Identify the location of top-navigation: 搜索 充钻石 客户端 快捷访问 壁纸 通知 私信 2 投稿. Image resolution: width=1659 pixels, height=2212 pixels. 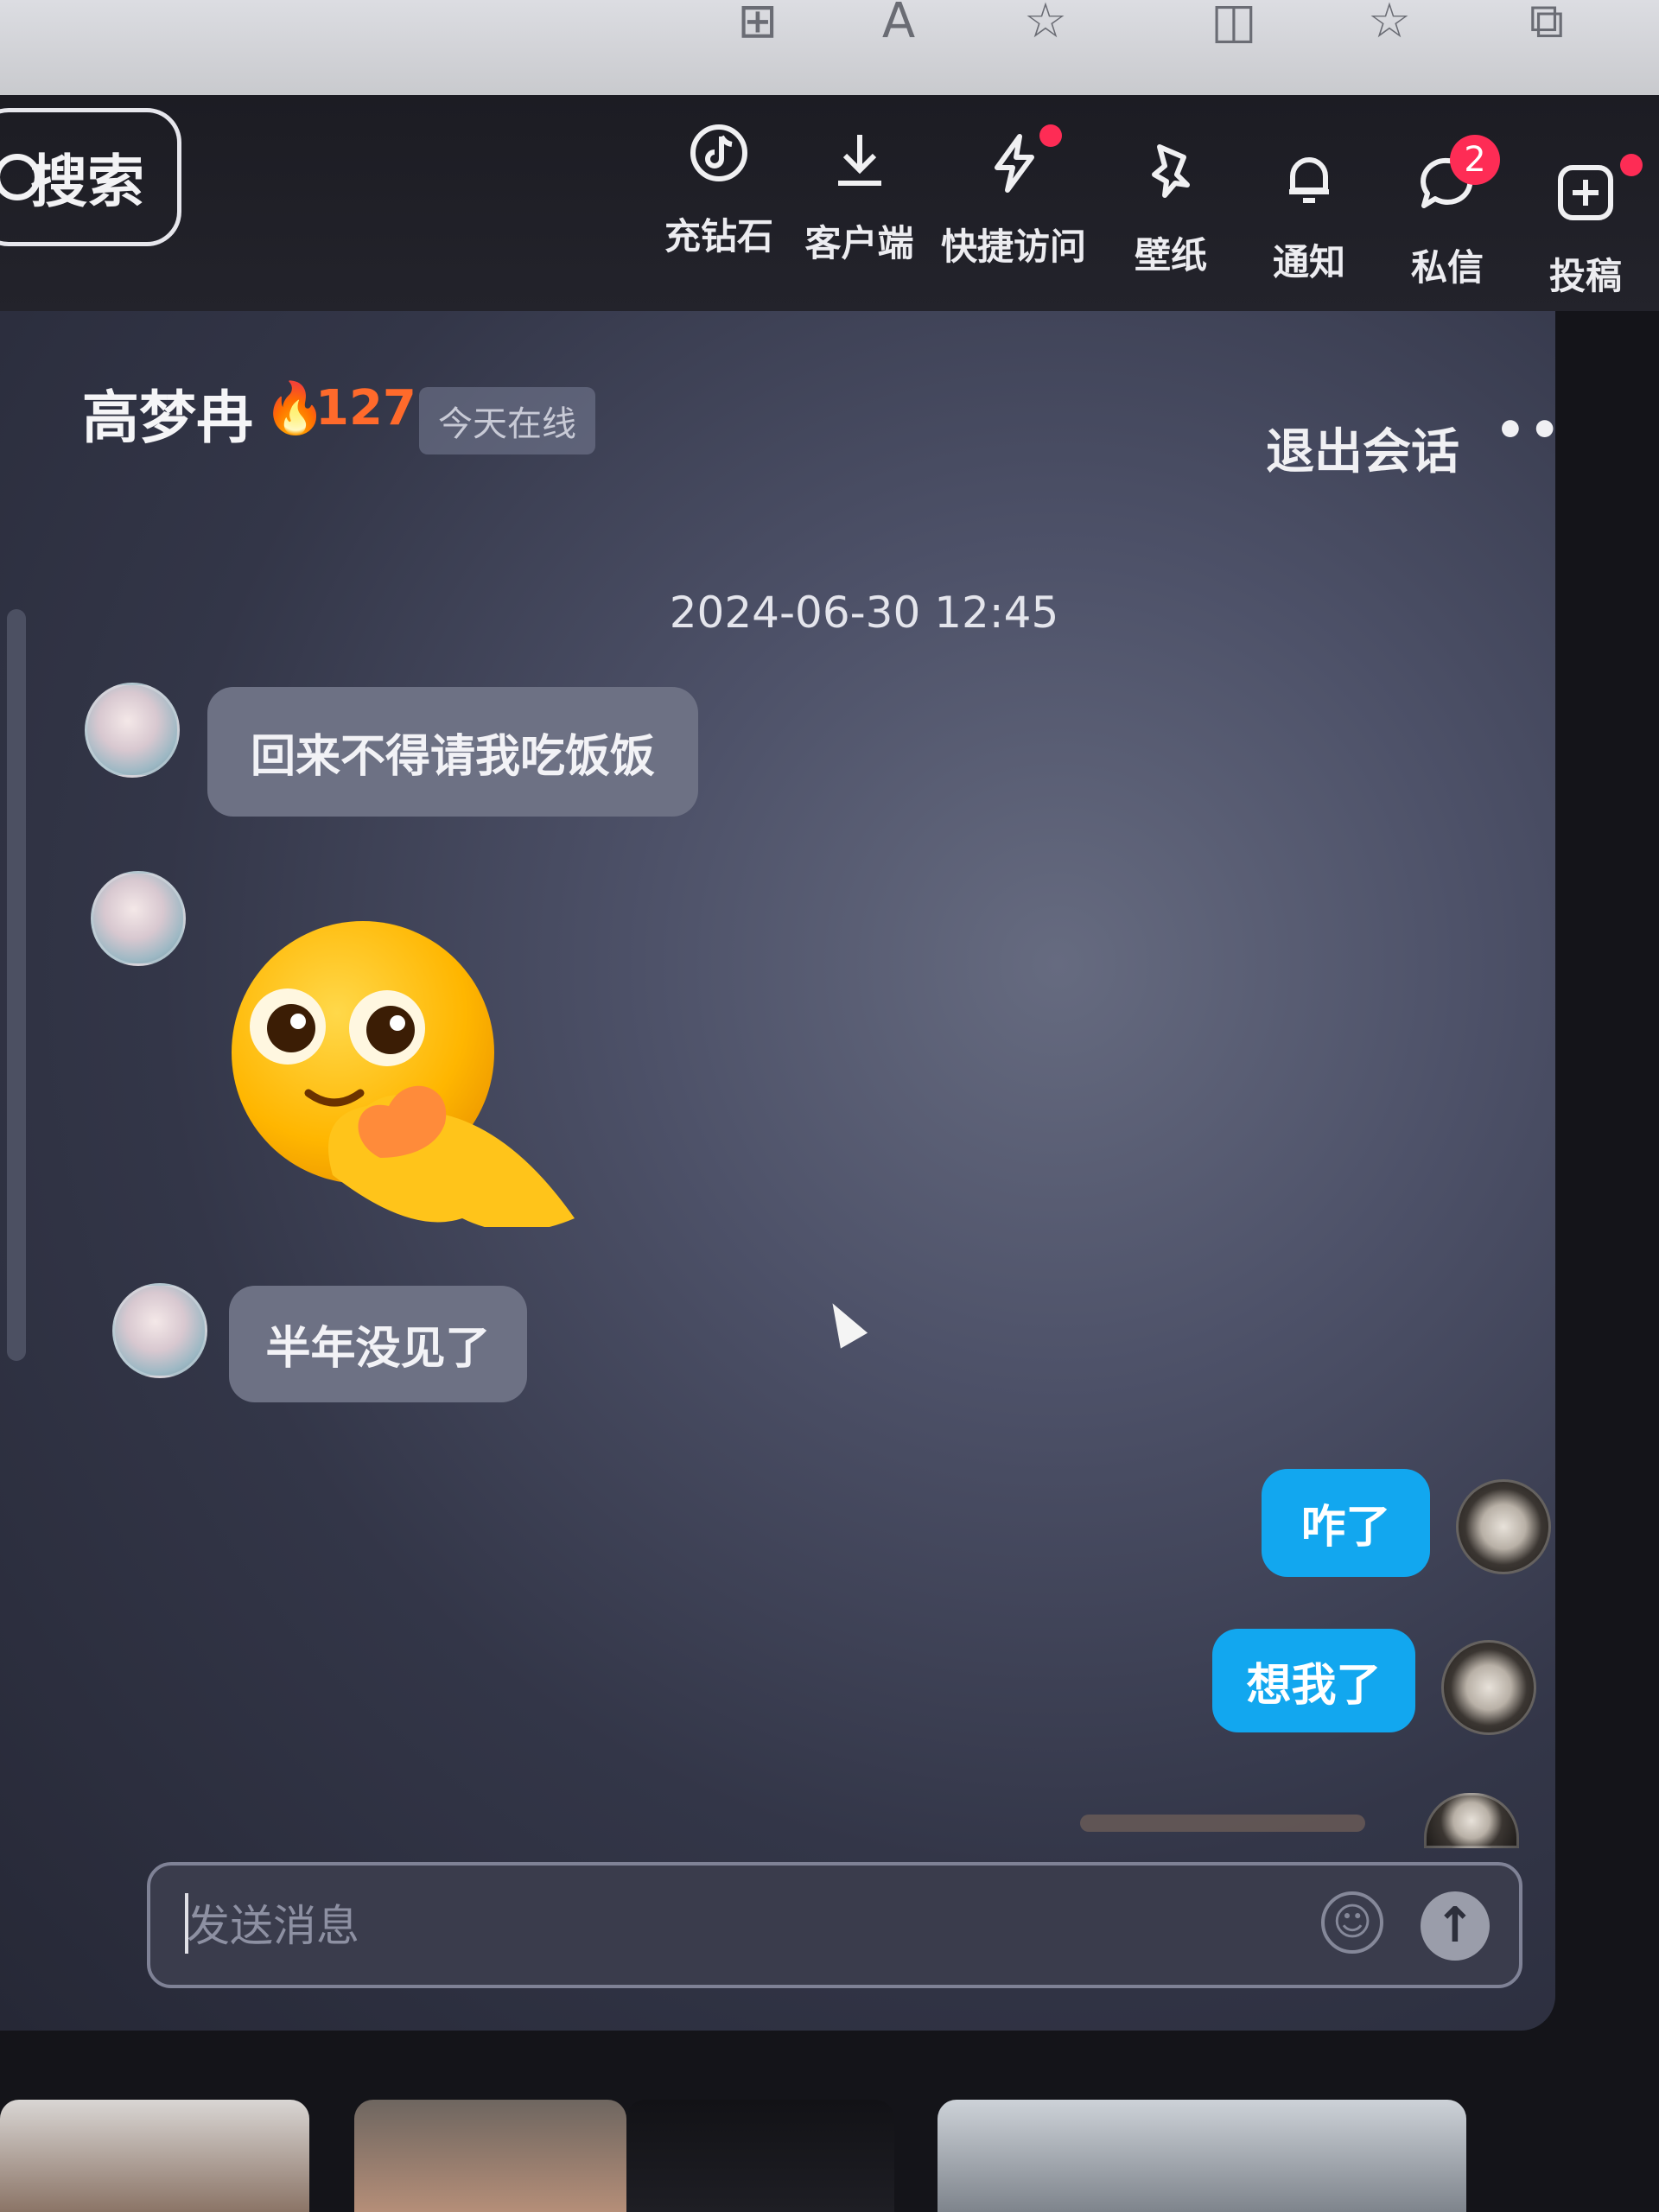
(829, 203).